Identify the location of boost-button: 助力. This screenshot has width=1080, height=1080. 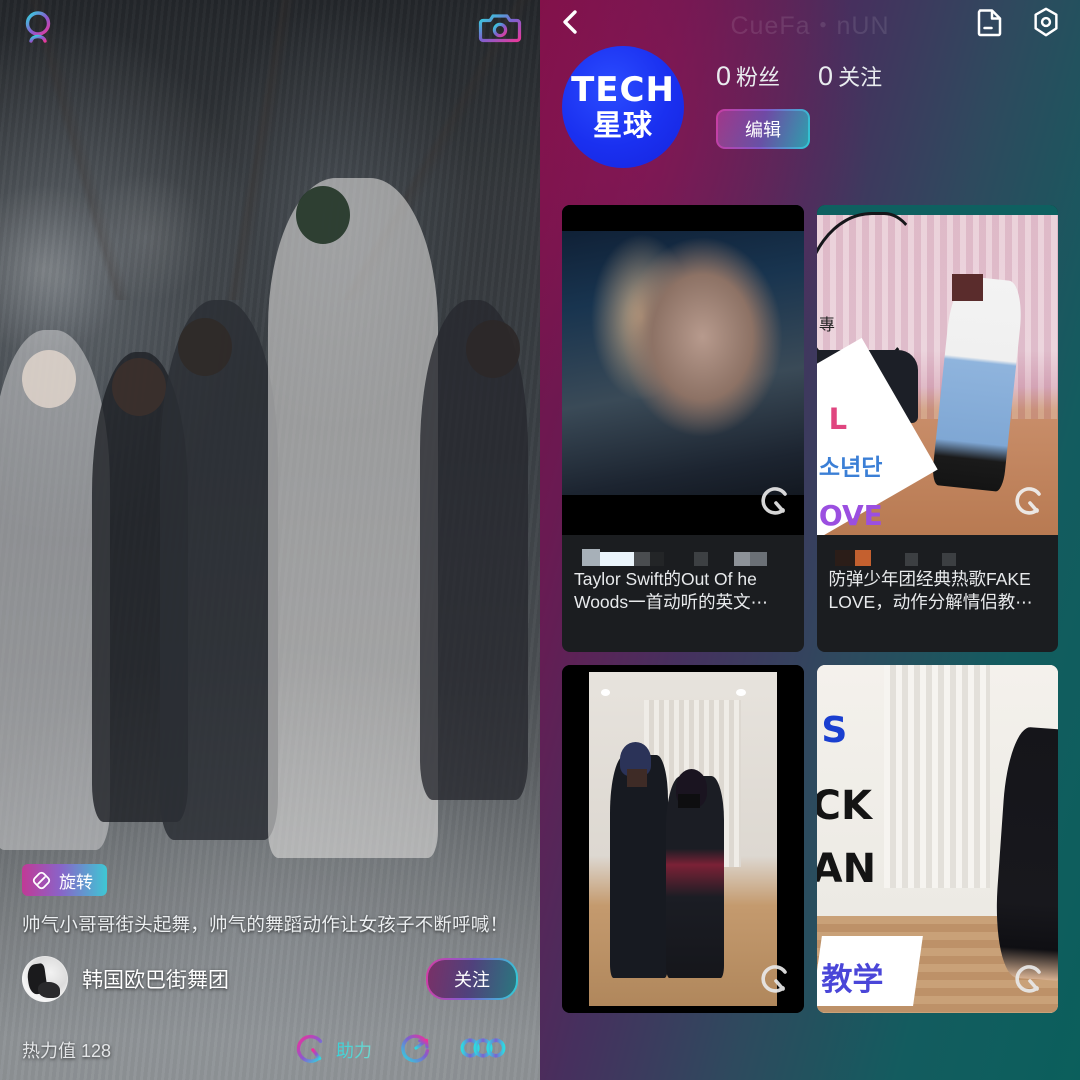
(333, 1050).